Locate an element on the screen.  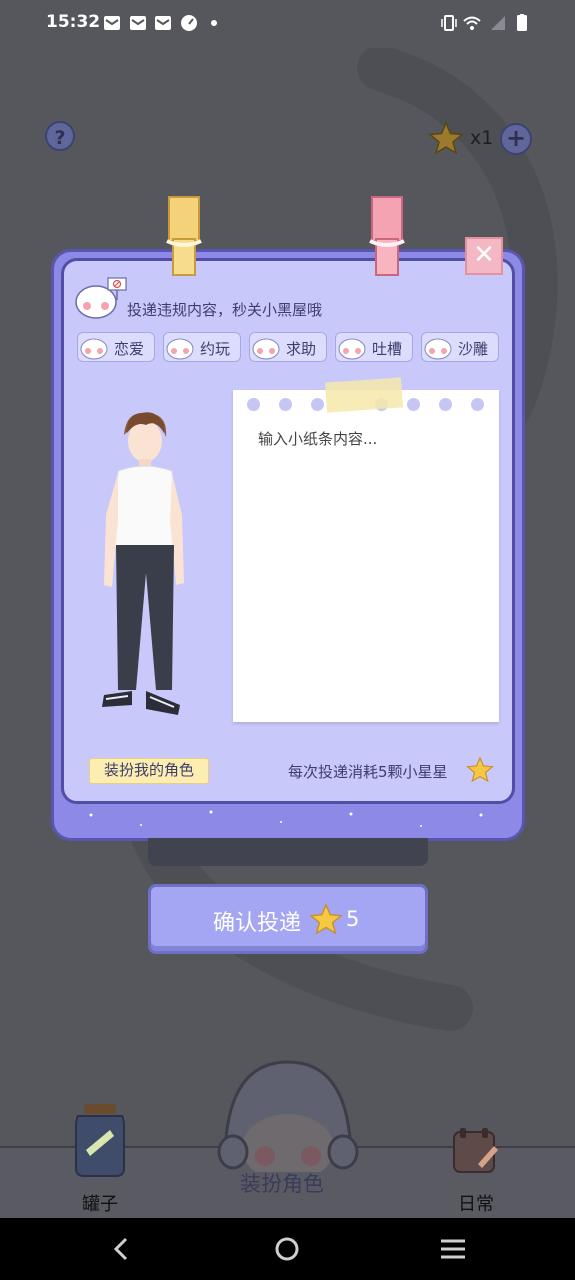
tag-help: 求助 is located at coordinates (288, 347).